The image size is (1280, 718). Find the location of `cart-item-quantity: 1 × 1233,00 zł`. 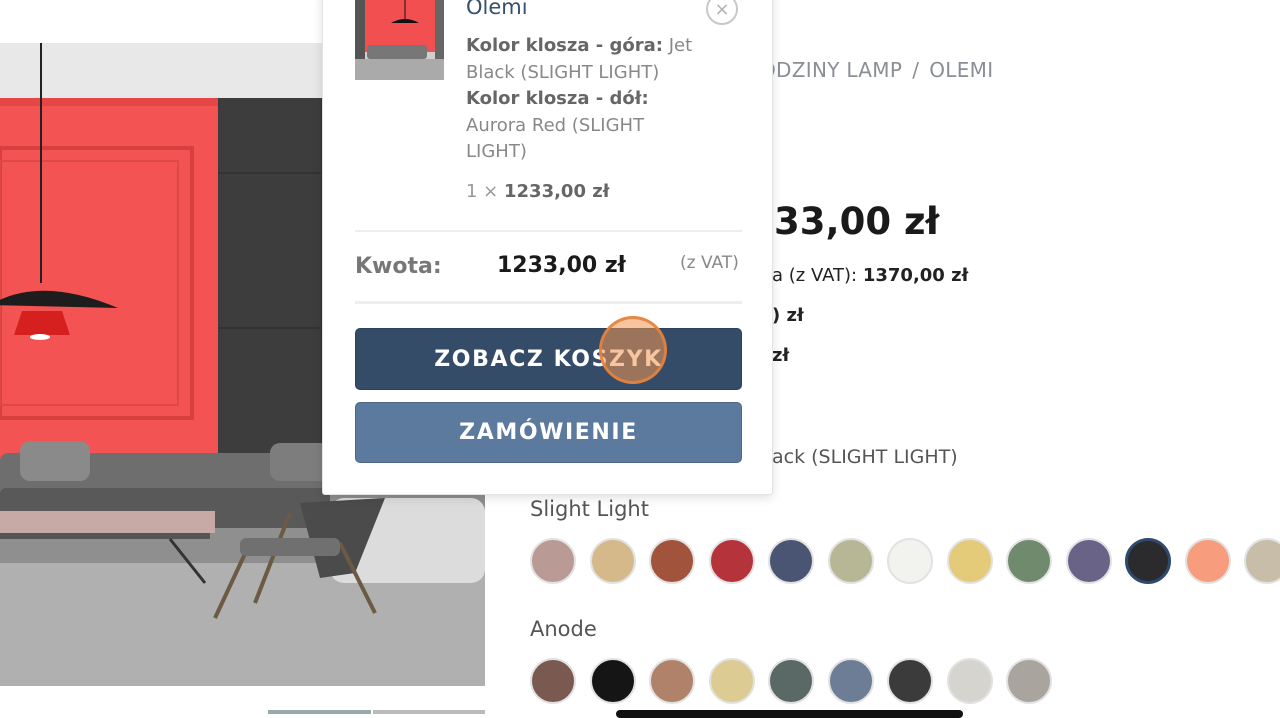

cart-item-quantity: 1 × 1233,00 zł is located at coordinates (537, 191).